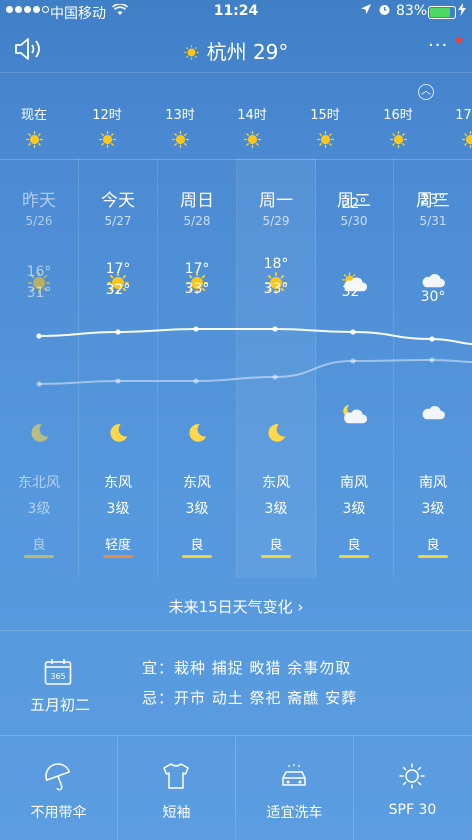 The height and width of the screenshot is (840, 472). Describe the element at coordinates (398, 126) in the screenshot. I see `hour-item: 16时` at that location.